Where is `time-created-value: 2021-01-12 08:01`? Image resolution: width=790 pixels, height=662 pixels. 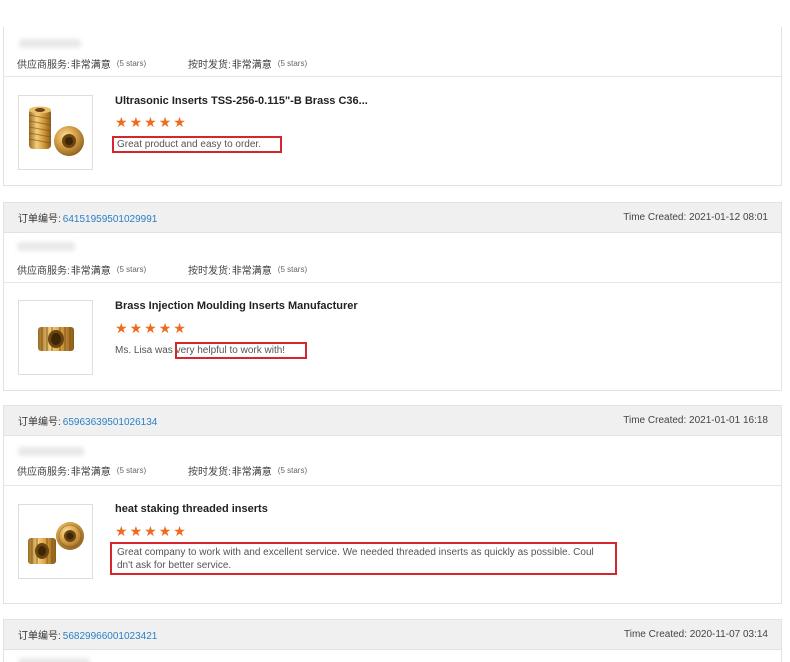 time-created-value: 2021-01-12 08:01 is located at coordinates (728, 217).